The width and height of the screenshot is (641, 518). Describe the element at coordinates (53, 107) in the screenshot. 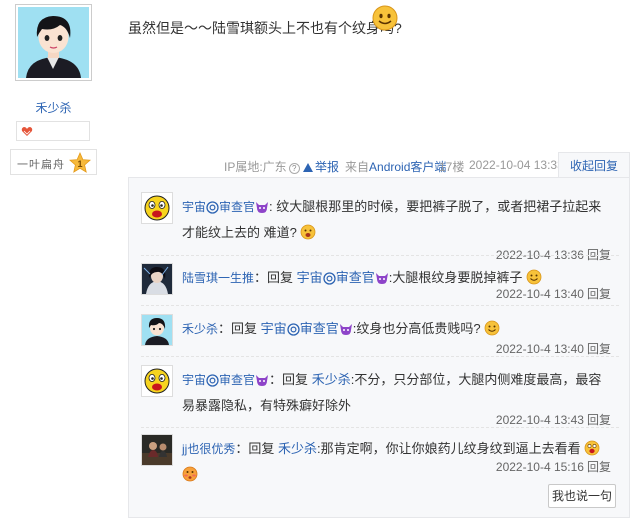

I see `author-name: 禾少杀` at that location.